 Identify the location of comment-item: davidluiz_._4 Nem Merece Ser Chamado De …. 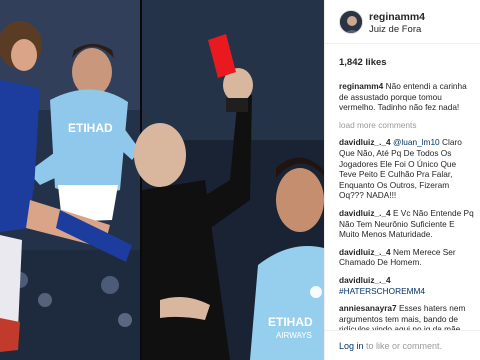
(407, 257).